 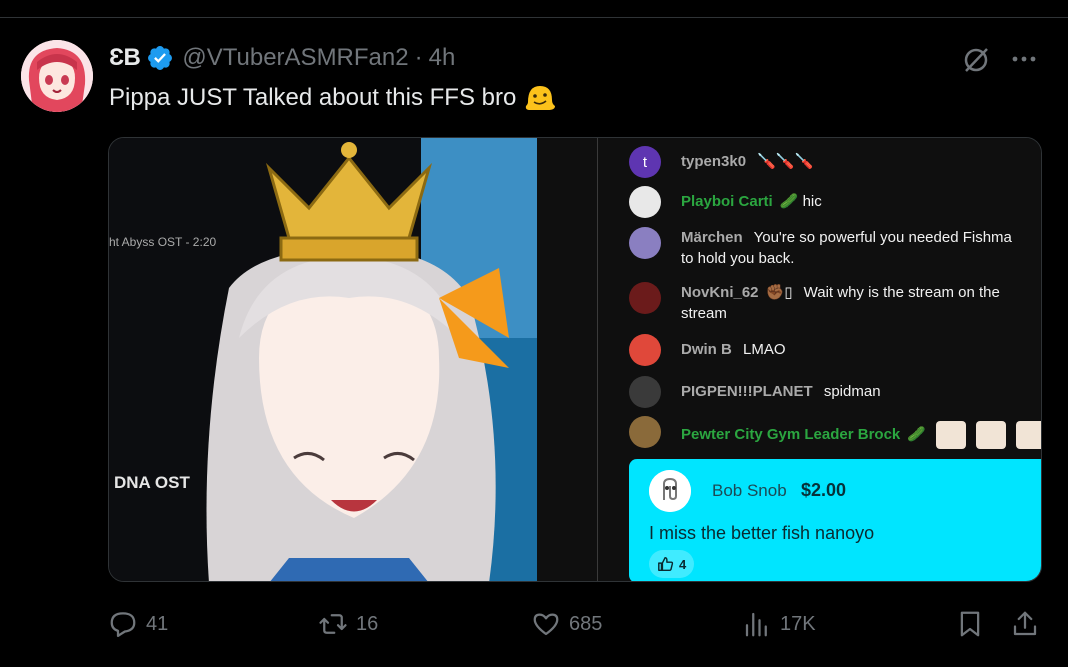 I want to click on post-header: ƐB @VTuberASMRFan2 · 4h, so click(x=282, y=58).